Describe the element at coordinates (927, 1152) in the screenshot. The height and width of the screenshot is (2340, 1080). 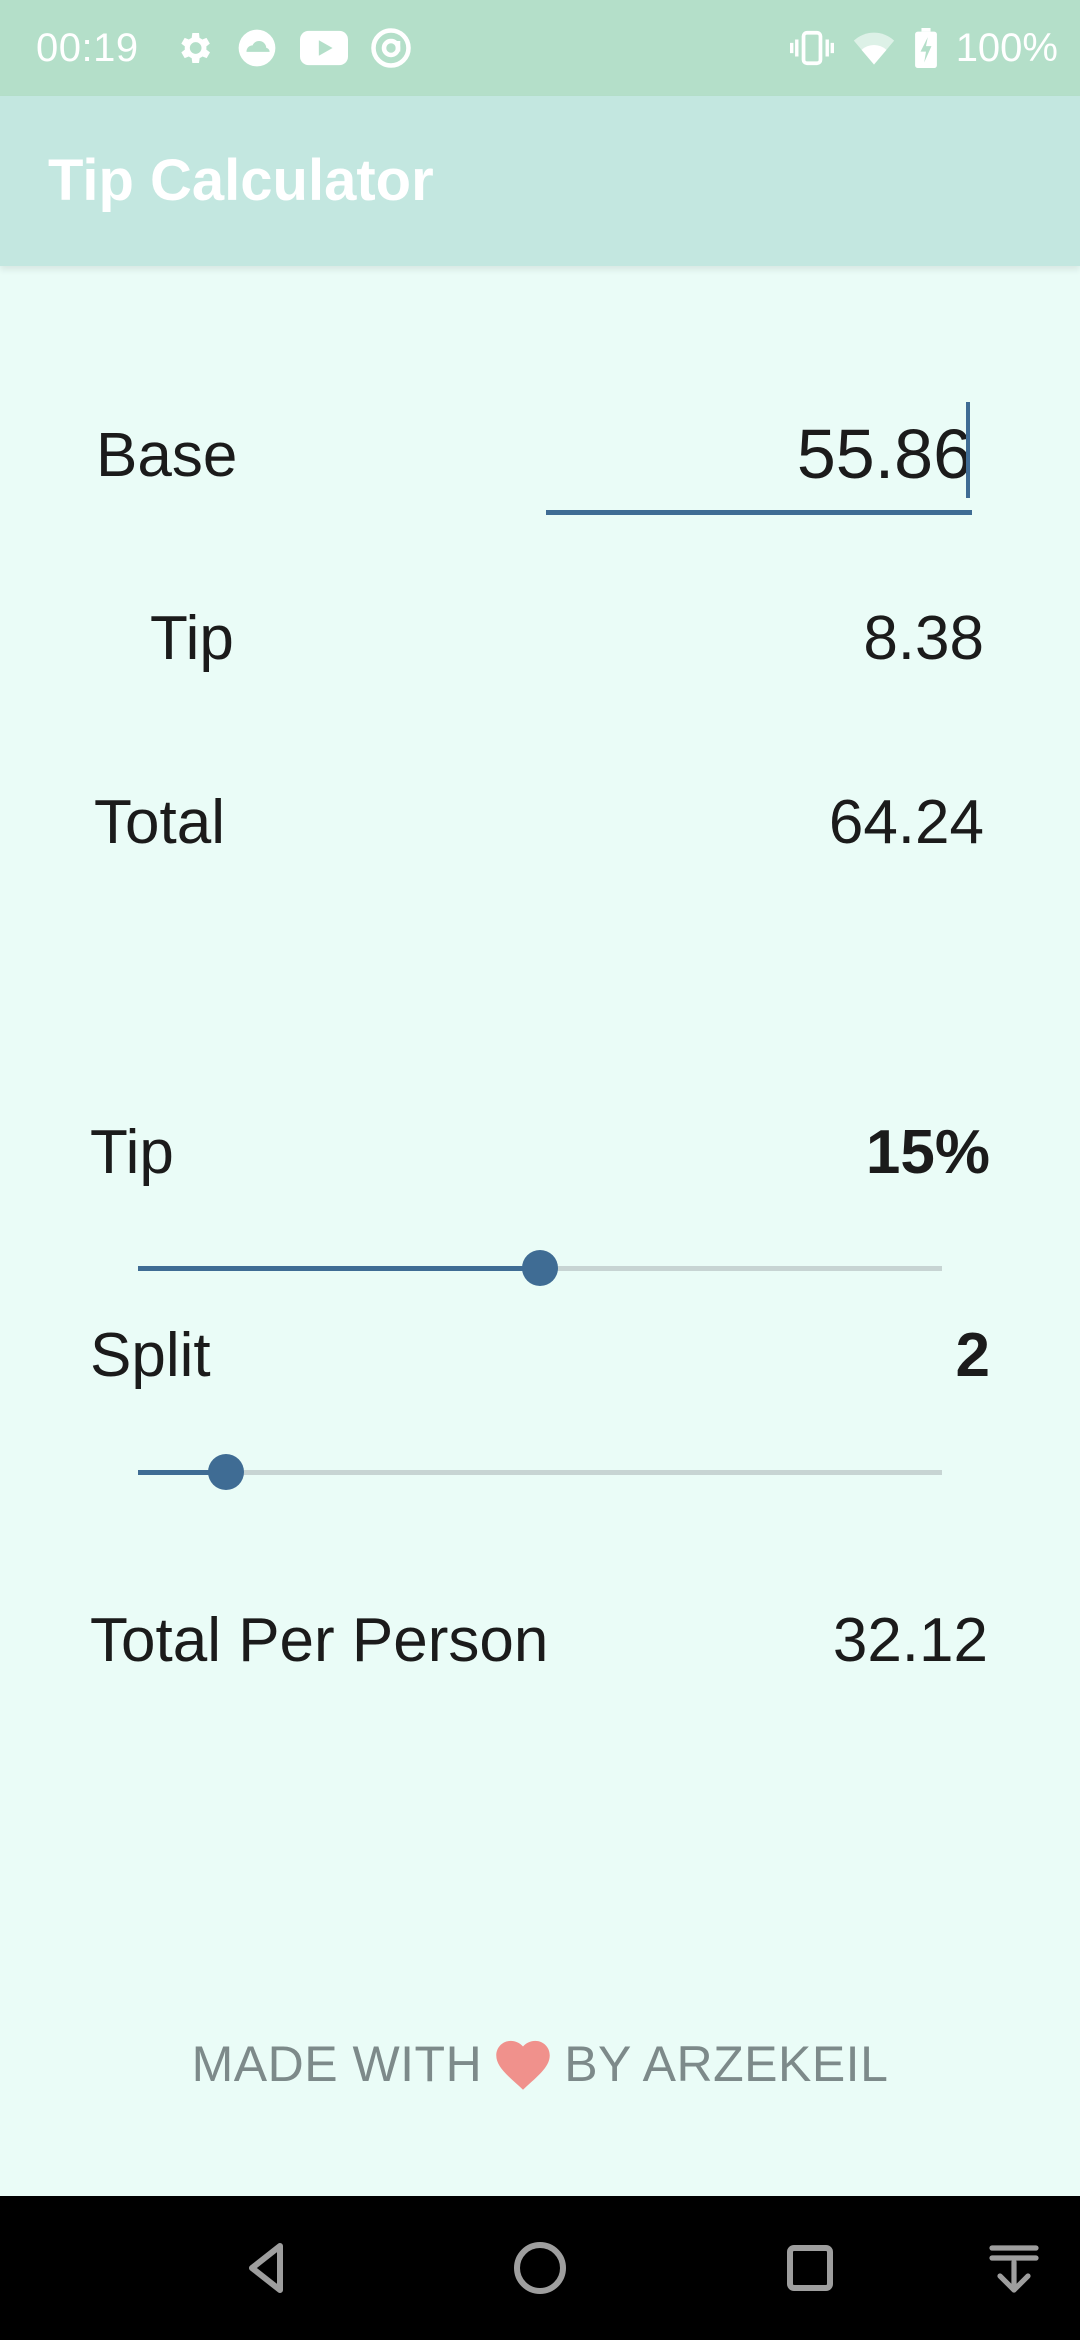
I see `tip-percent-value: 15%` at that location.